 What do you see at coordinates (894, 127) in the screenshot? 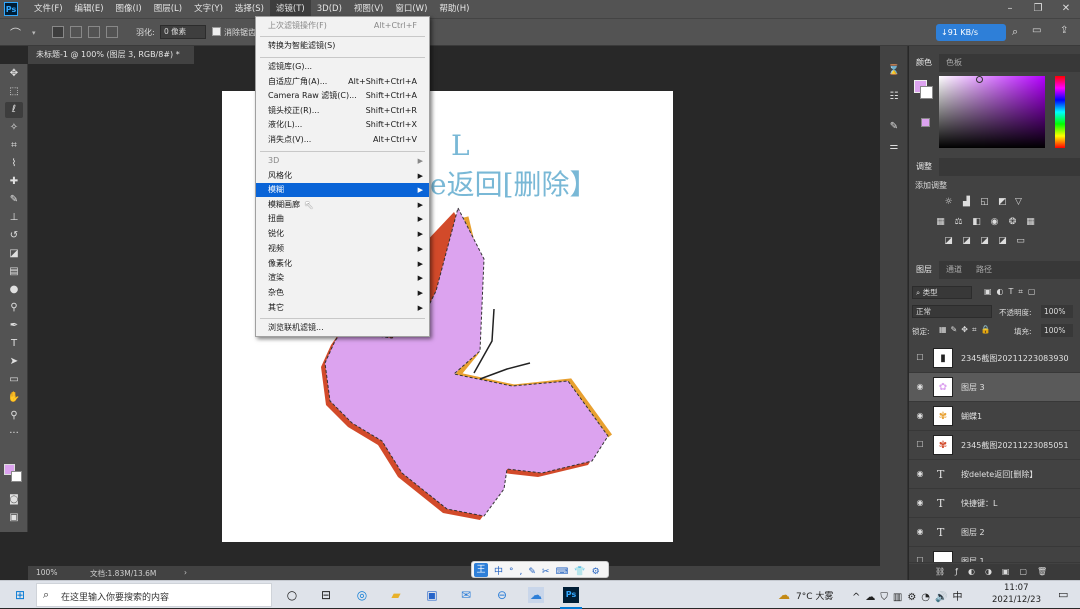
I see `brush-settings-icon: ✎` at bounding box center [894, 127].